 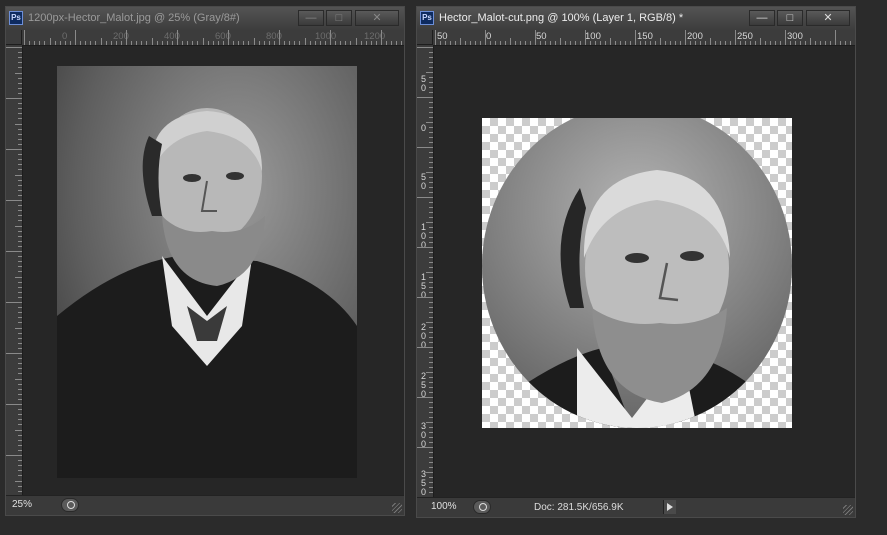 I want to click on status-arrow-icon, so click(x=669, y=507).